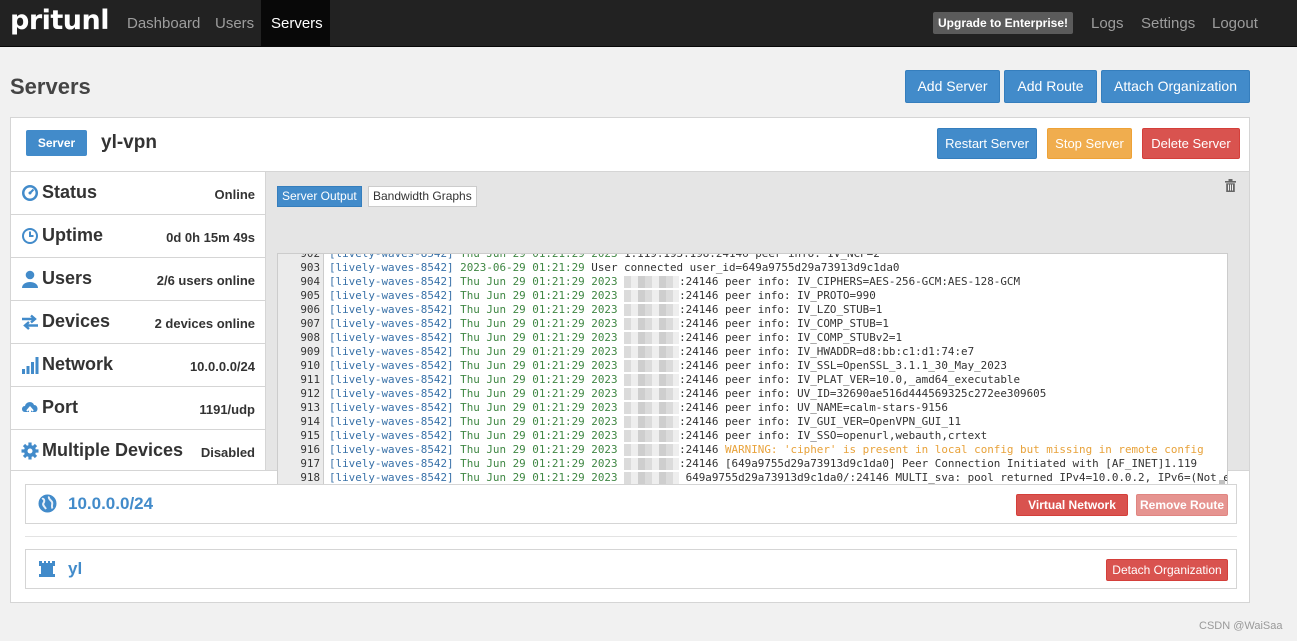 This screenshot has width=1297, height=641. I want to click on status-value: Online, so click(234, 194).